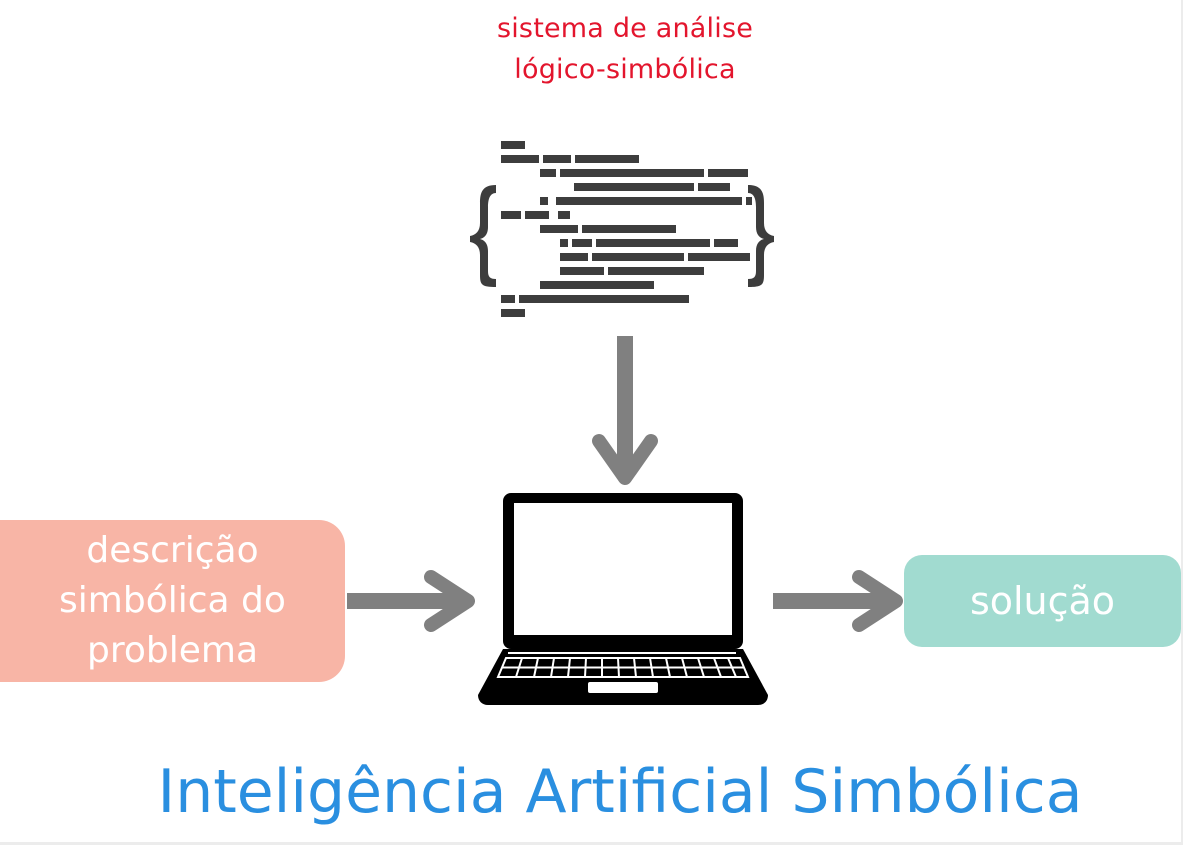 This screenshot has height=845, width=1183. I want to click on arrow-laptop-to-output, so click(838, 601).